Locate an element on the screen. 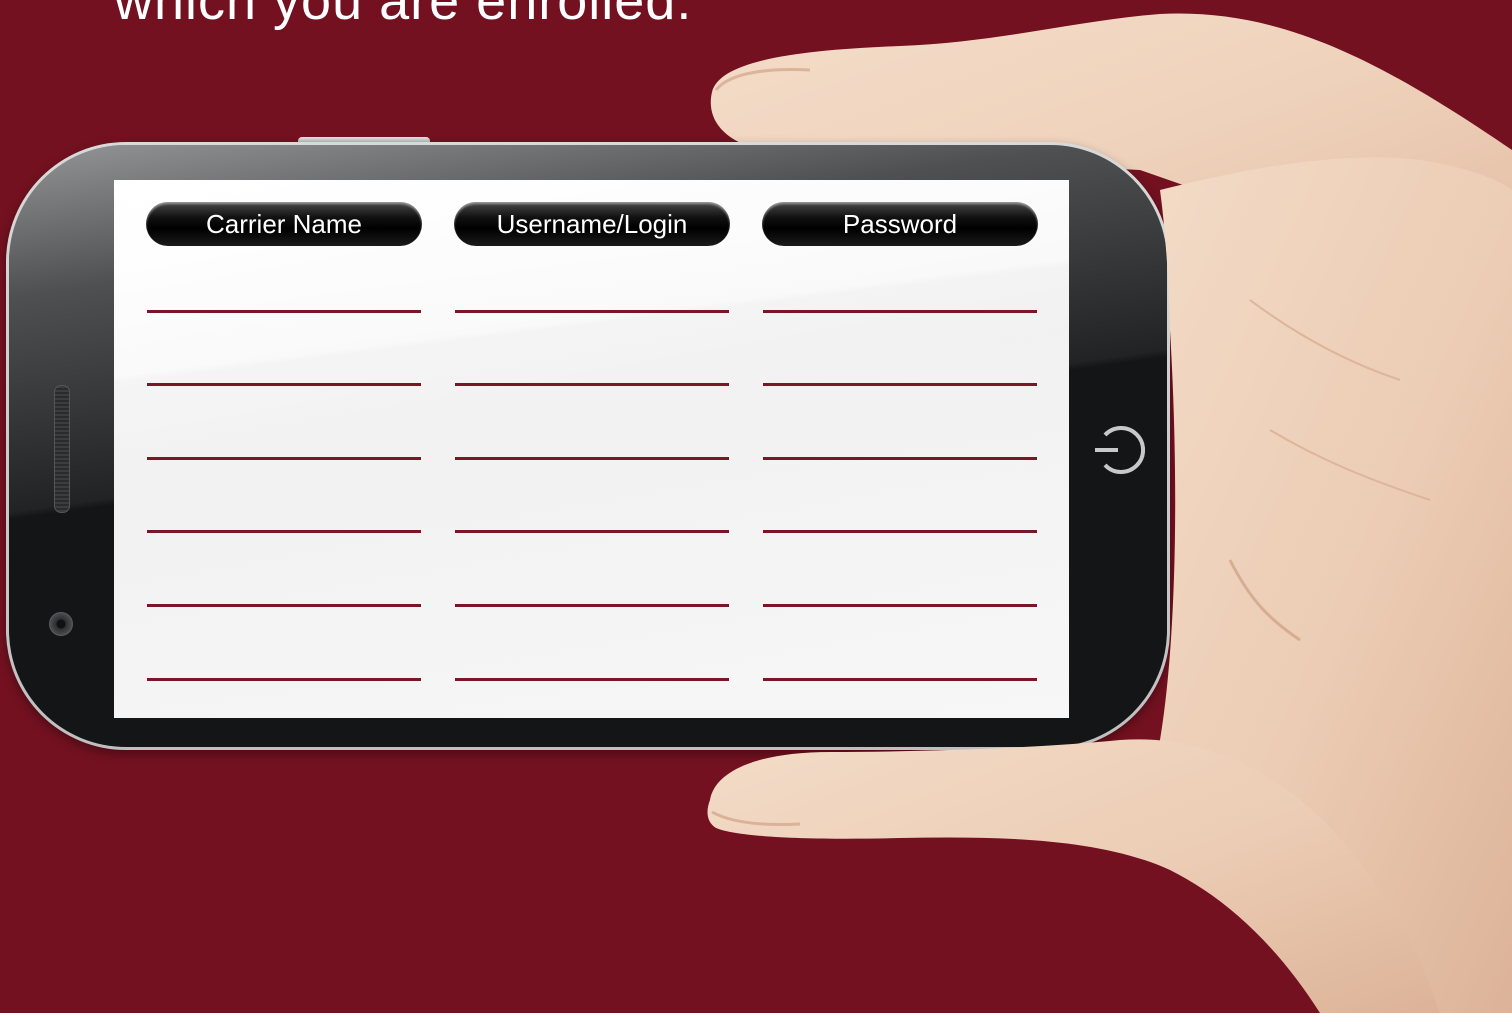 Image resolution: width=1512 pixels, height=1013 pixels. password-header: Password is located at coordinates (900, 224).